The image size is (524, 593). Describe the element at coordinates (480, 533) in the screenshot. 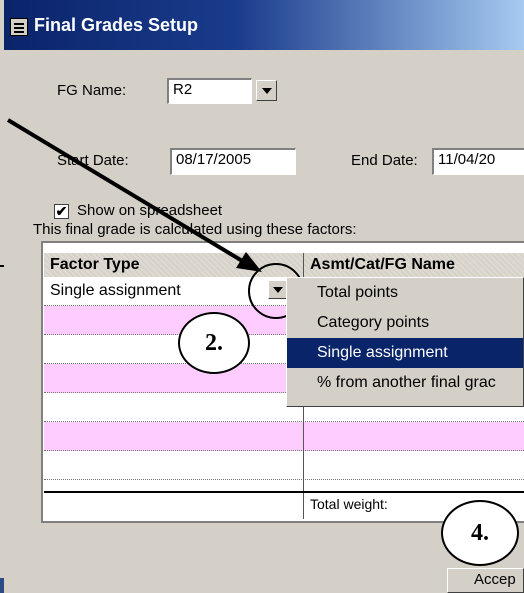

I see `step-4-callout: 4.` at that location.